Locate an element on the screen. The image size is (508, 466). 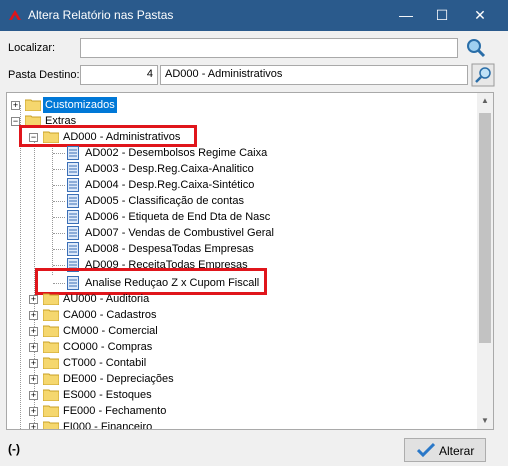
search-icon is located at coordinates (476, 48).